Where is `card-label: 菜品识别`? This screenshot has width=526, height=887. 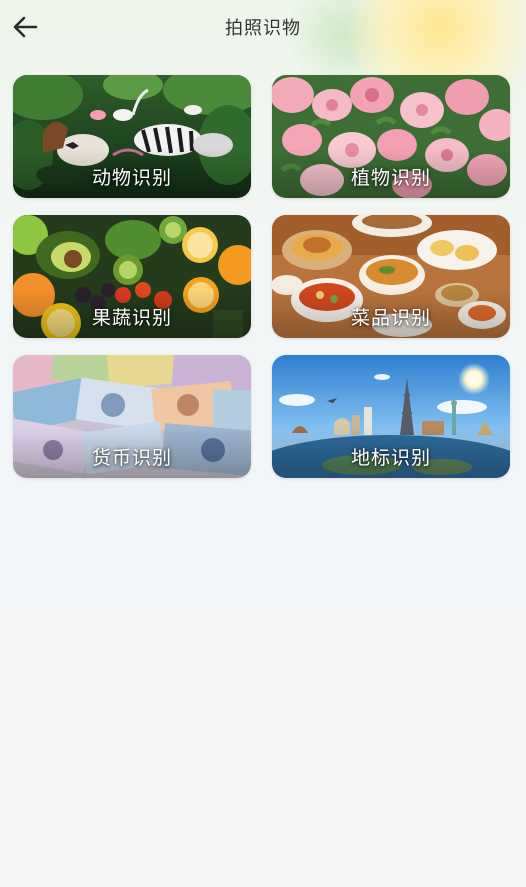 card-label: 菜品识别 is located at coordinates (390, 318).